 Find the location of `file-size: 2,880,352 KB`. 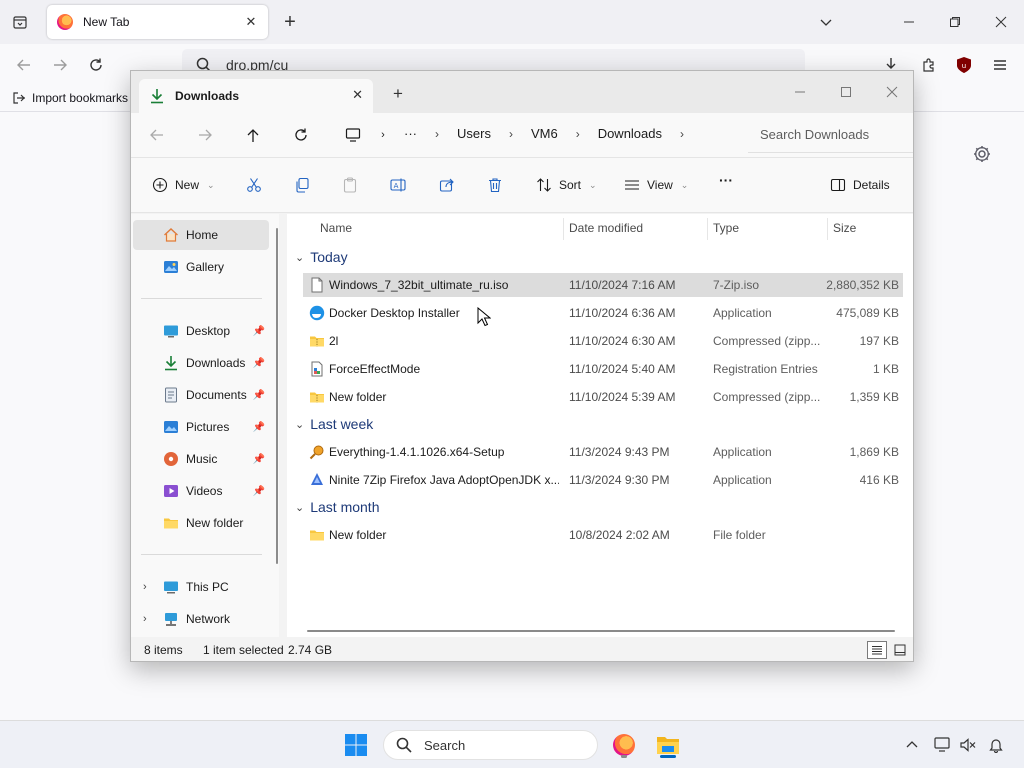

file-size: 2,880,352 KB is located at coordinates (862, 285).